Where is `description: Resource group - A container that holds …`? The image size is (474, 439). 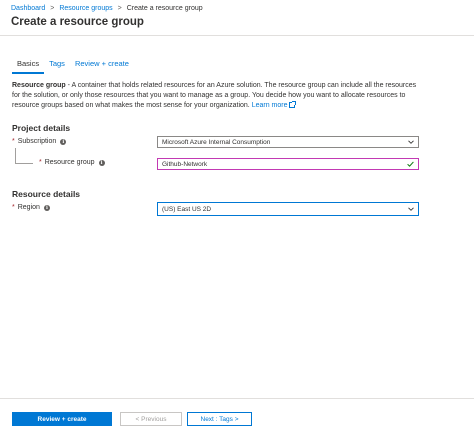 description: Resource group - A container that holds … is located at coordinates (217, 96).